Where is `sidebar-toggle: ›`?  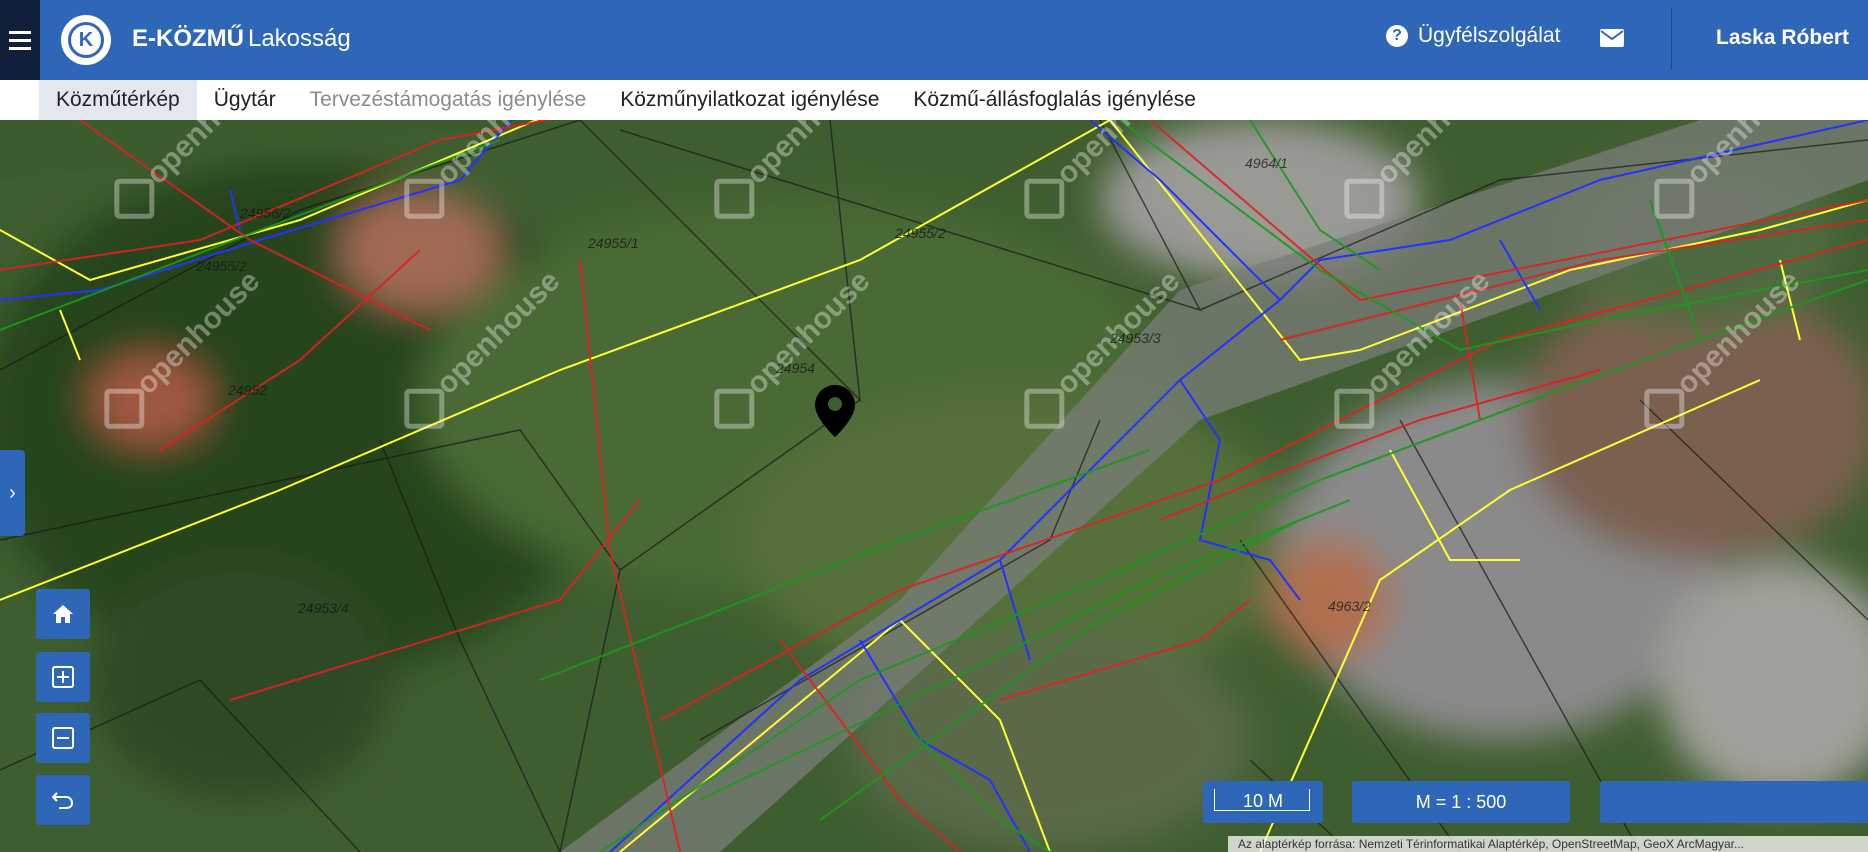
sidebar-toggle: › is located at coordinates (12, 493).